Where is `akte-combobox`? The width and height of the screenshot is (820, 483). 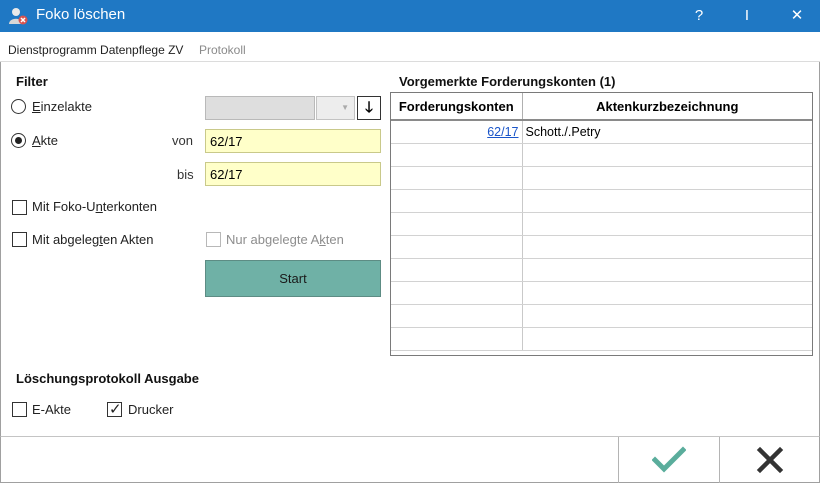 akte-combobox is located at coordinates (260, 108).